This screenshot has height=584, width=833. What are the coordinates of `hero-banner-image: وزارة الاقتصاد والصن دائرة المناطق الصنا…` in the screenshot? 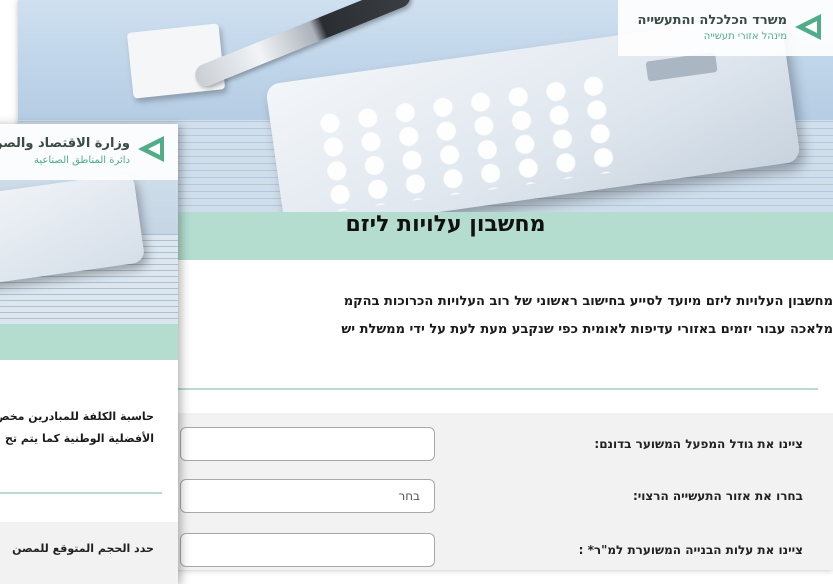 It's located at (89, 224).